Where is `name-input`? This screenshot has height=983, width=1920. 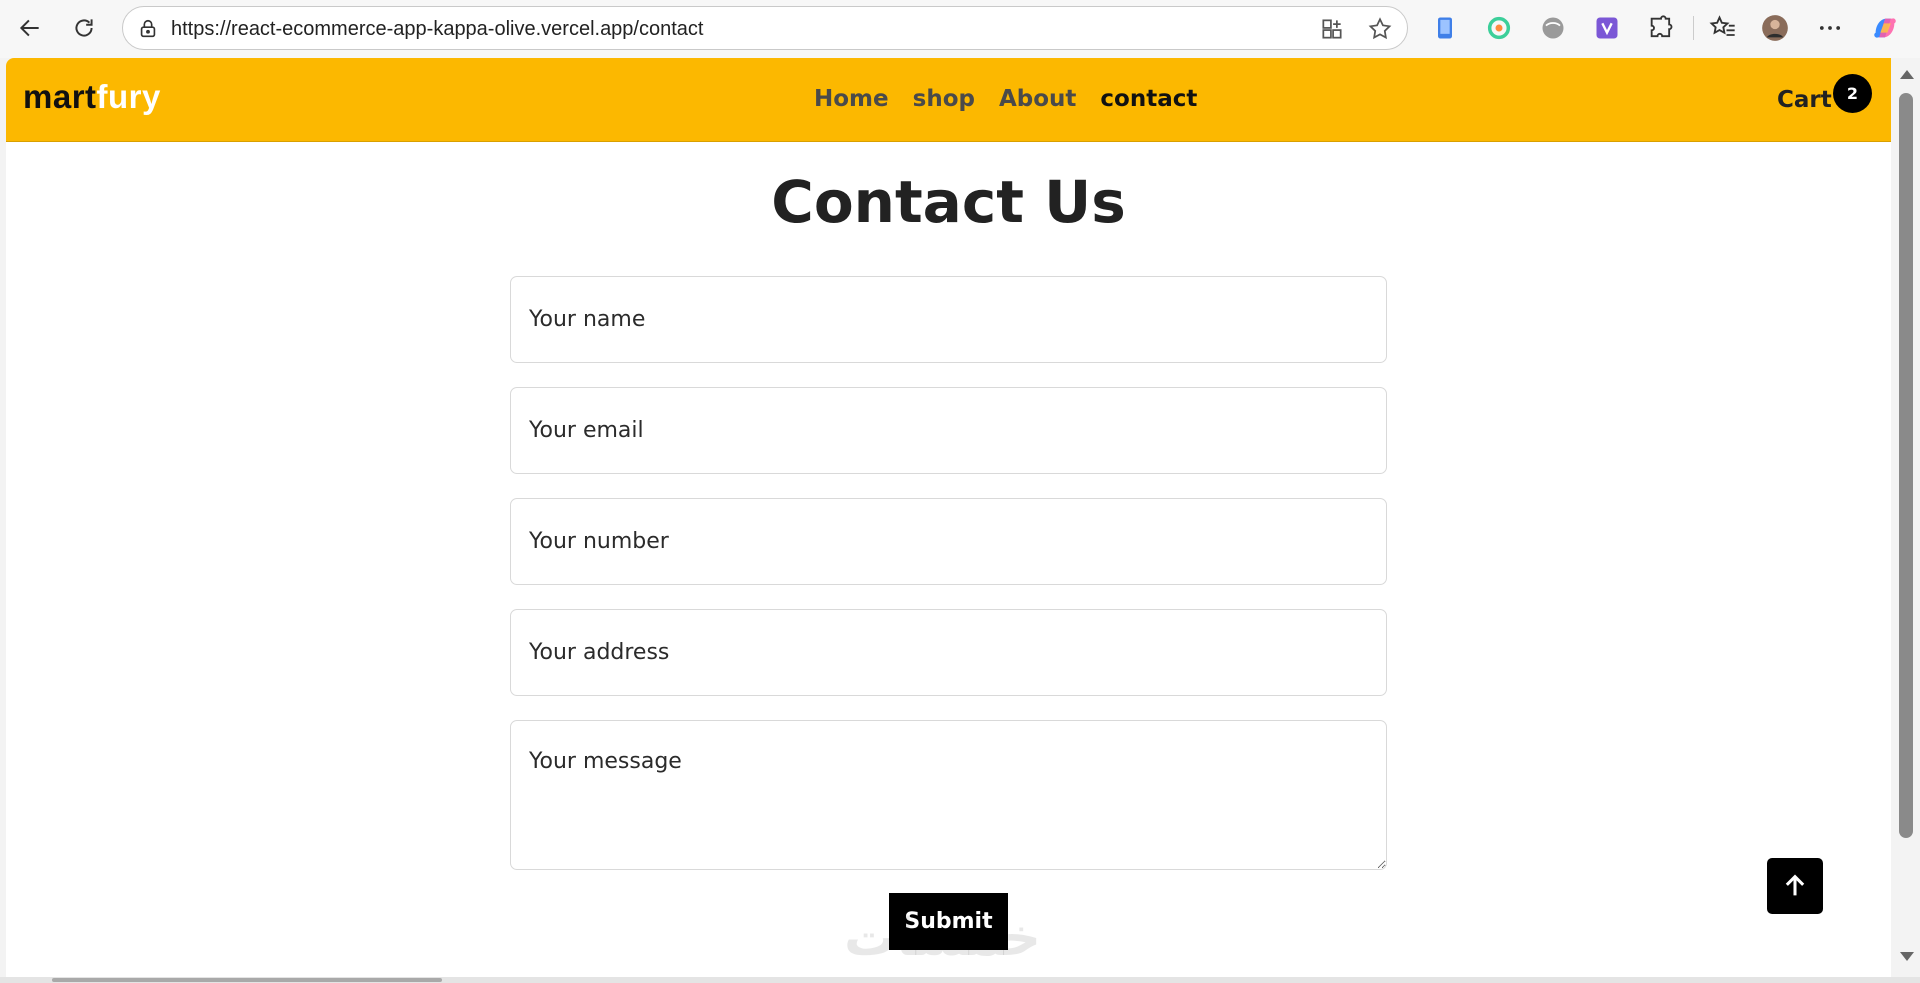
name-input is located at coordinates (948, 319).